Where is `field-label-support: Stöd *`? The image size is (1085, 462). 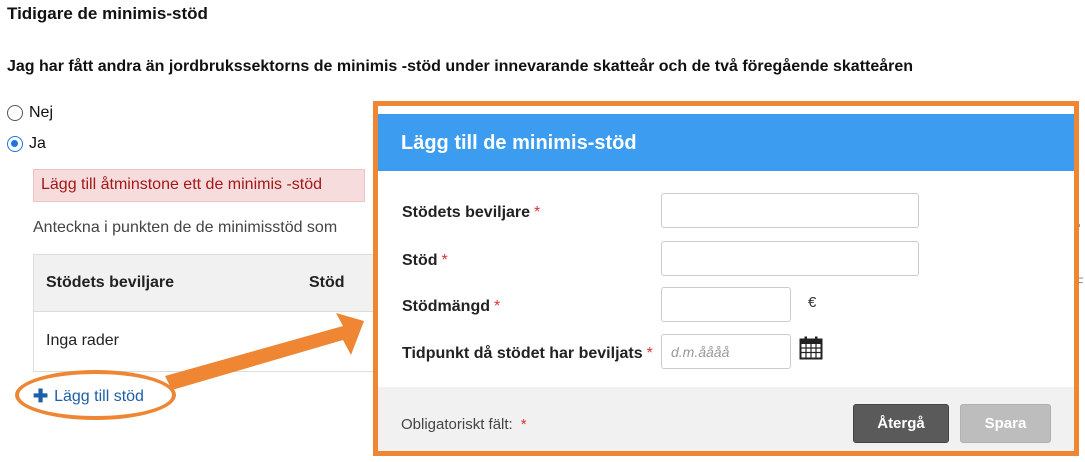
field-label-support: Stöd * is located at coordinates (425, 260).